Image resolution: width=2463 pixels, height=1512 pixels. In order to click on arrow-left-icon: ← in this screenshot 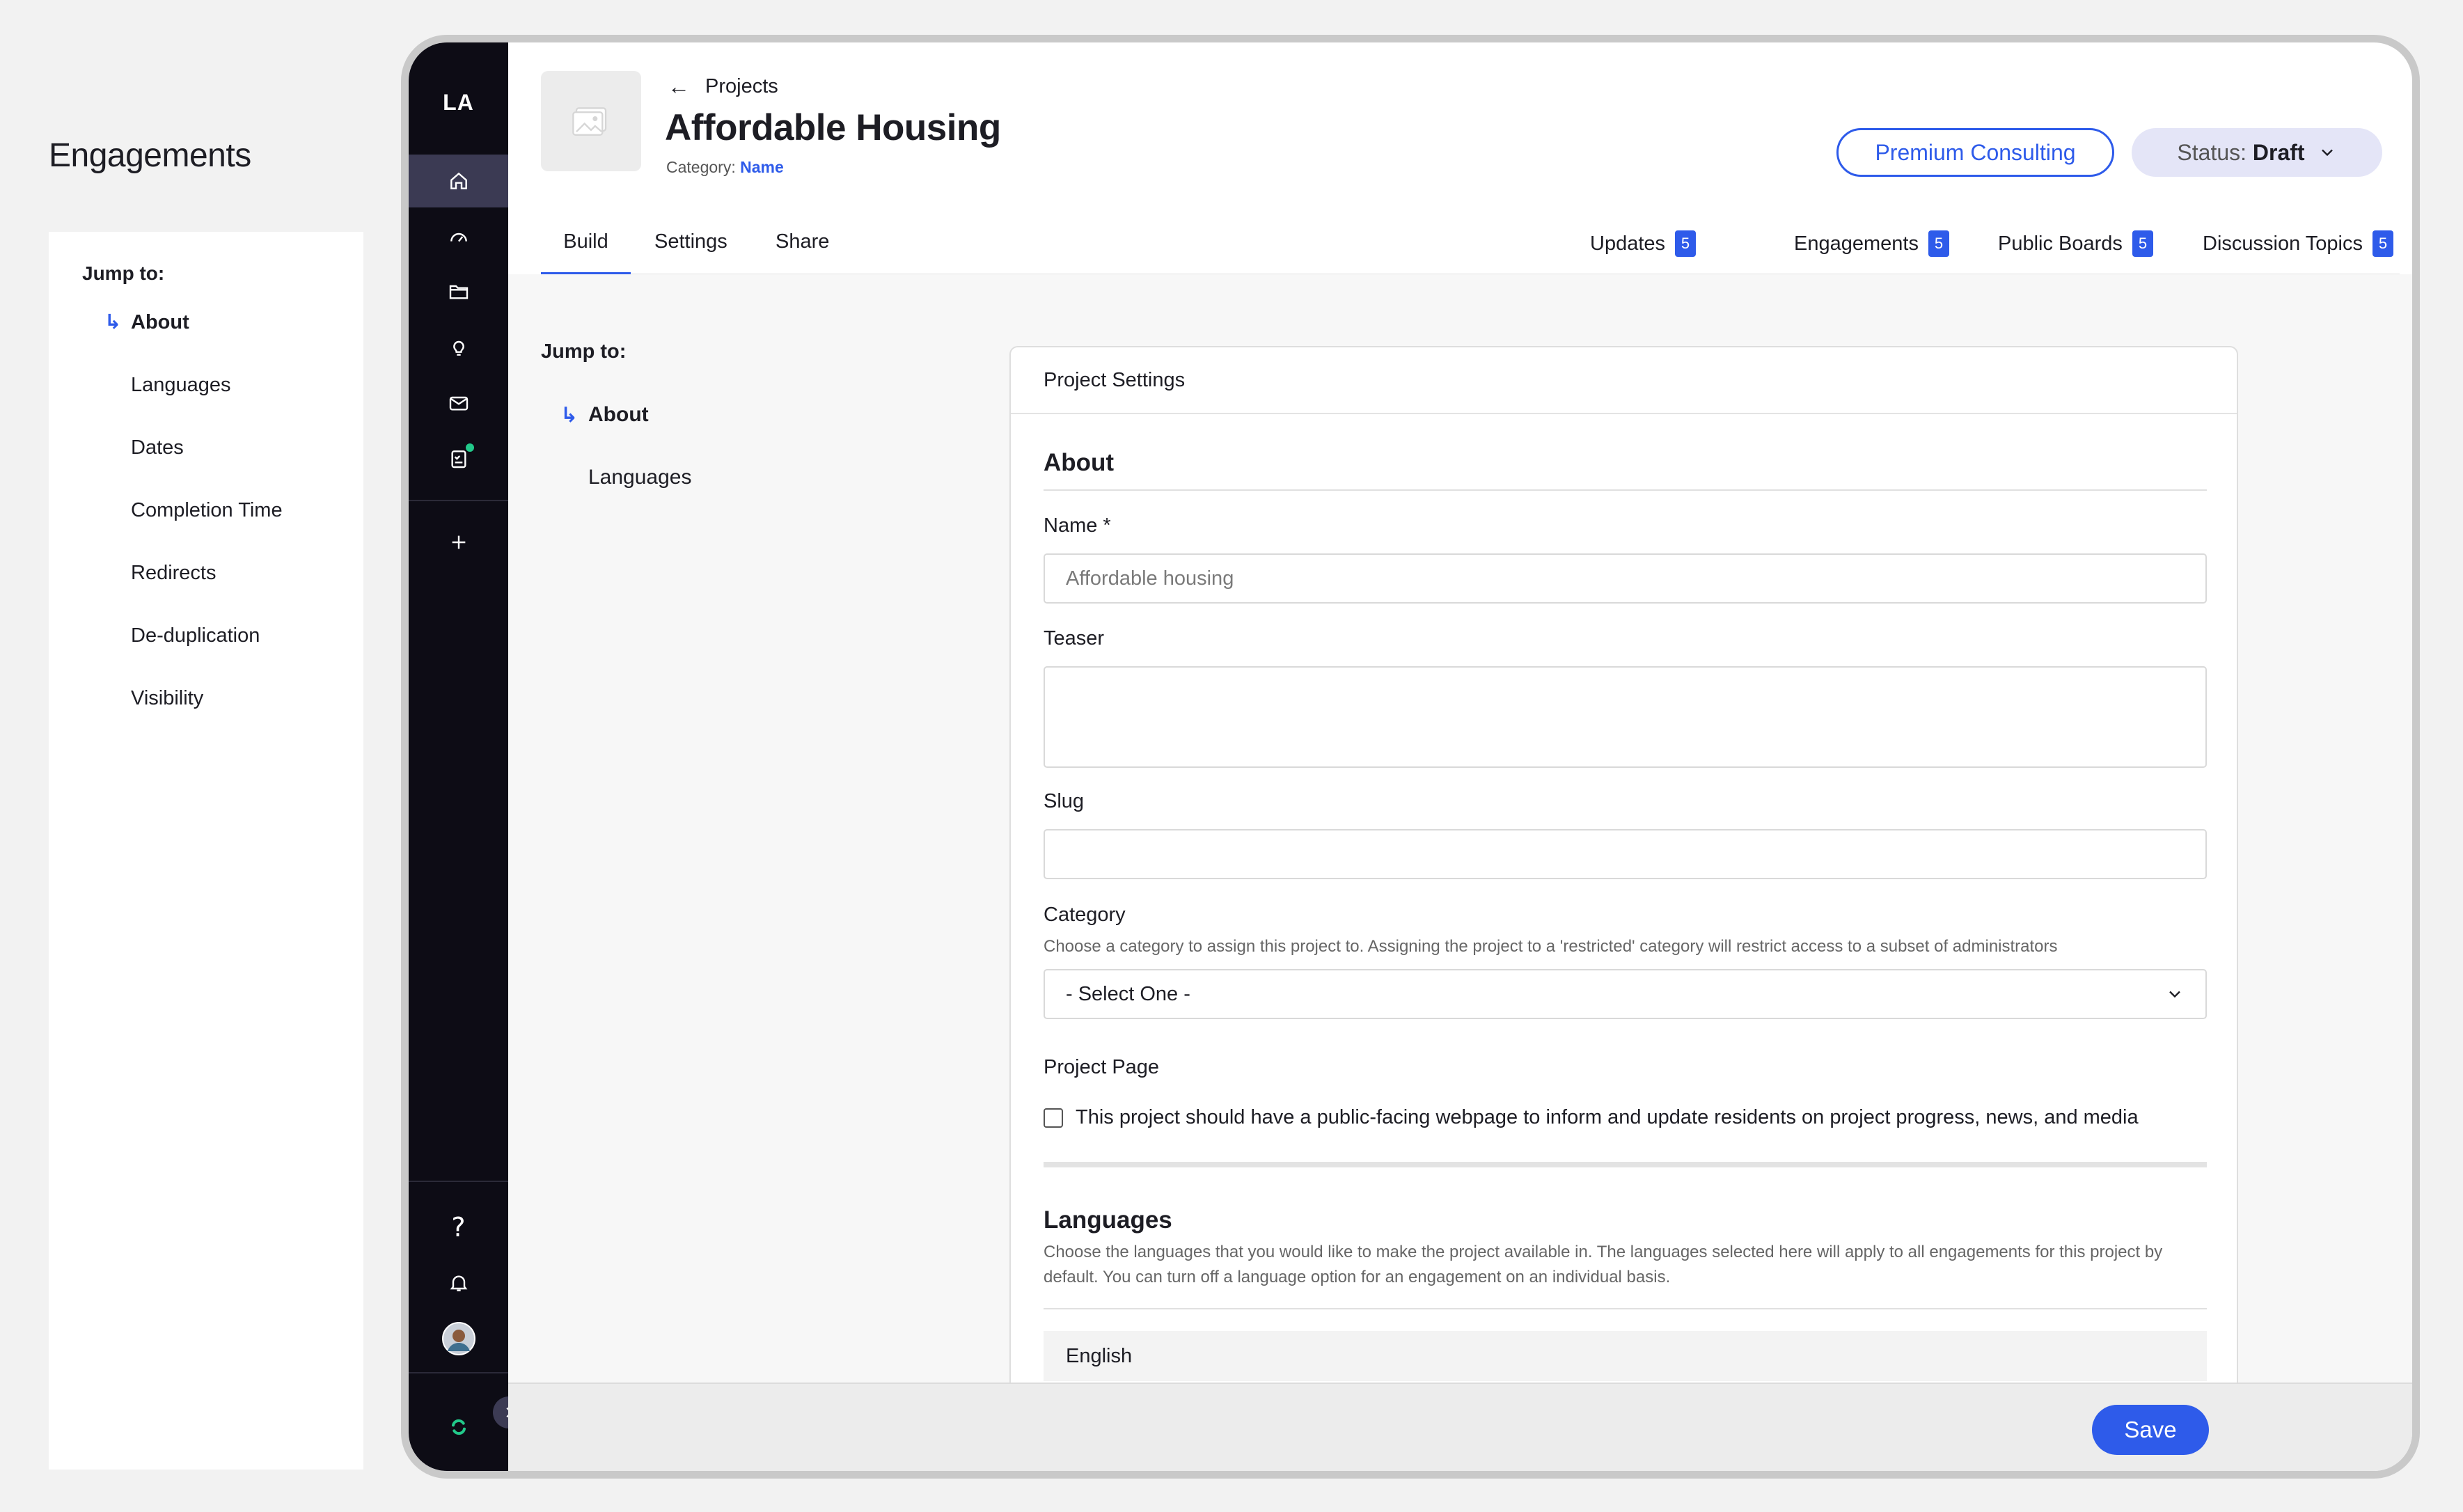, I will do `click(679, 86)`.